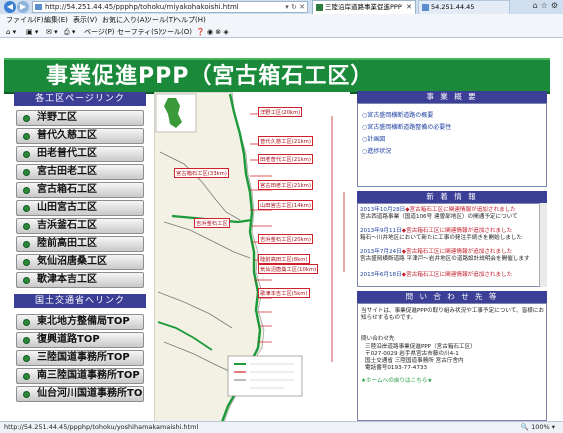 The image size is (563, 433). What do you see at coordinates (217, 174) in the screenshot?
I see `map-label-dist: (33km)` at bounding box center [217, 174].